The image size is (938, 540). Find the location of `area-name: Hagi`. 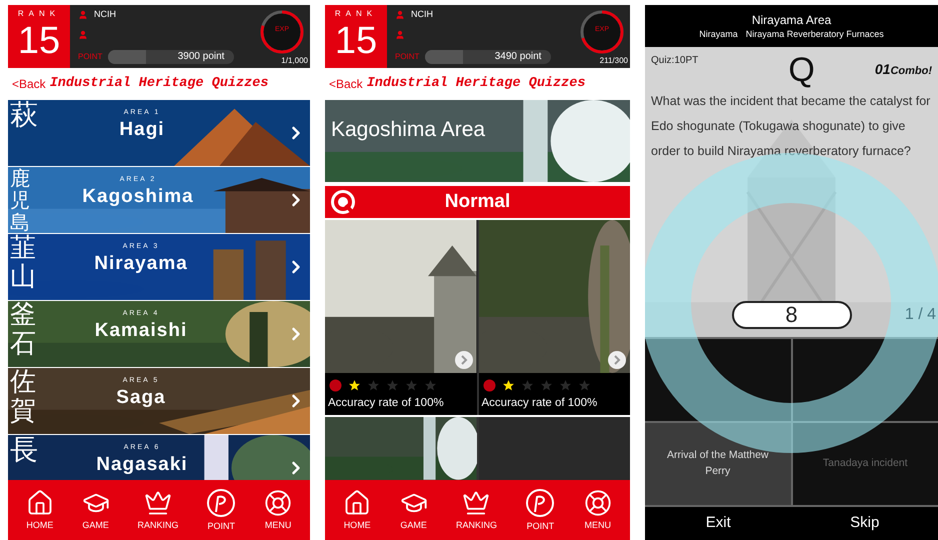

area-name: Hagi is located at coordinates (142, 130).